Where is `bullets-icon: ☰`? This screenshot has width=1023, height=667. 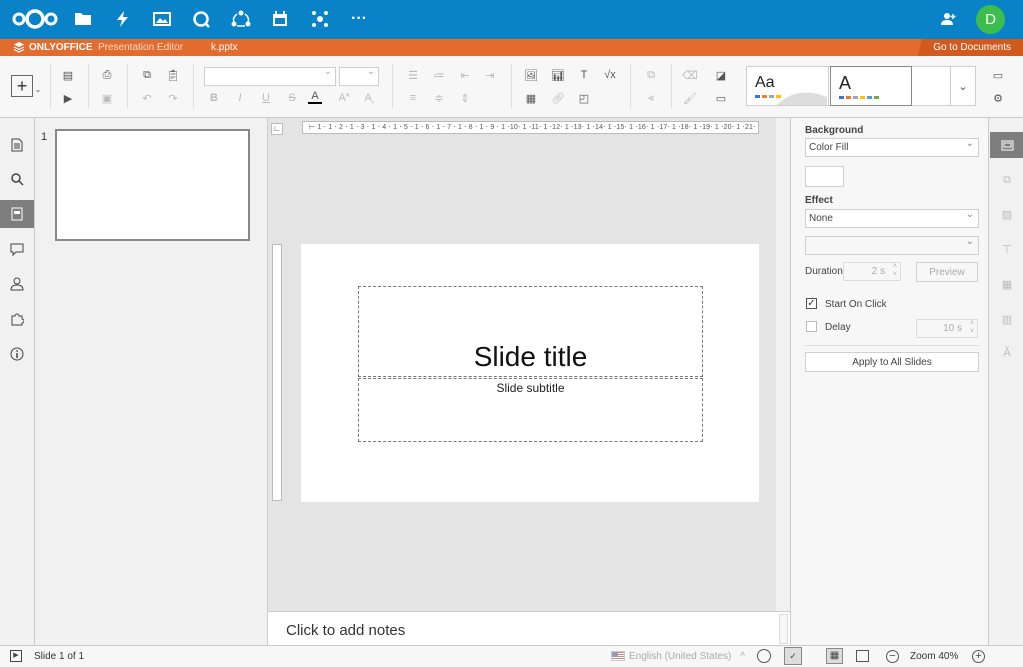 bullets-icon: ☰ is located at coordinates (413, 75).